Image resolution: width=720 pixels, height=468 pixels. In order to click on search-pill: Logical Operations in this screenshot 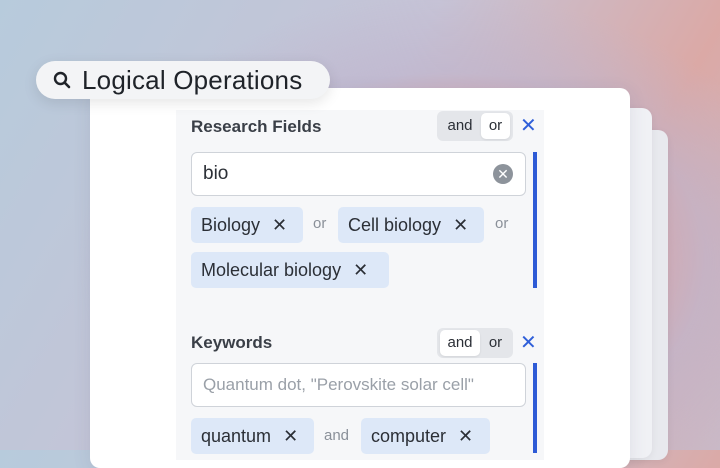, I will do `click(183, 80)`.